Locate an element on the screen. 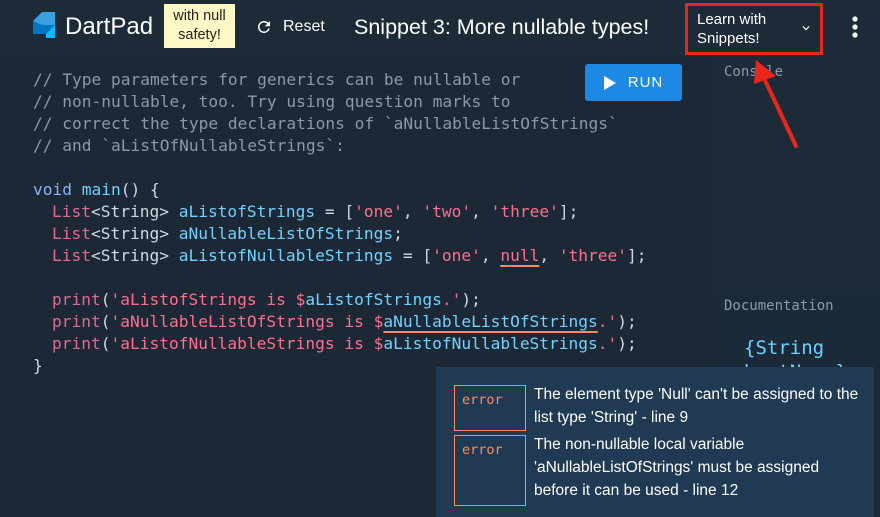 The height and width of the screenshot is (517, 880). chevron-down-icon is located at coordinates (806, 28).